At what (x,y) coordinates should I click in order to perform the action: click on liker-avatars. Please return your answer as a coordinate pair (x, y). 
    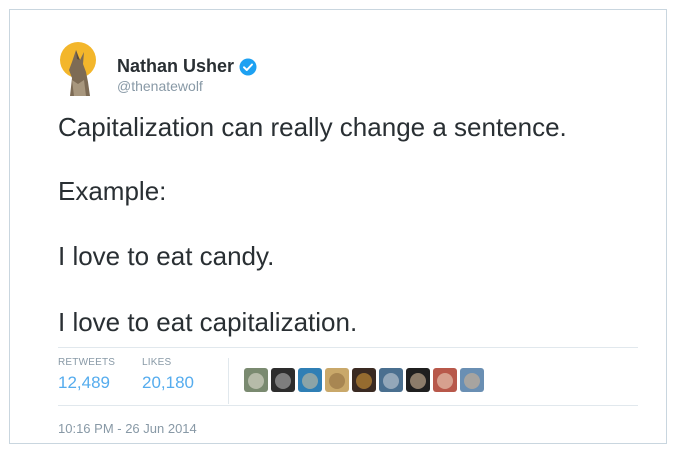
    Looking at the image, I should click on (365, 380).